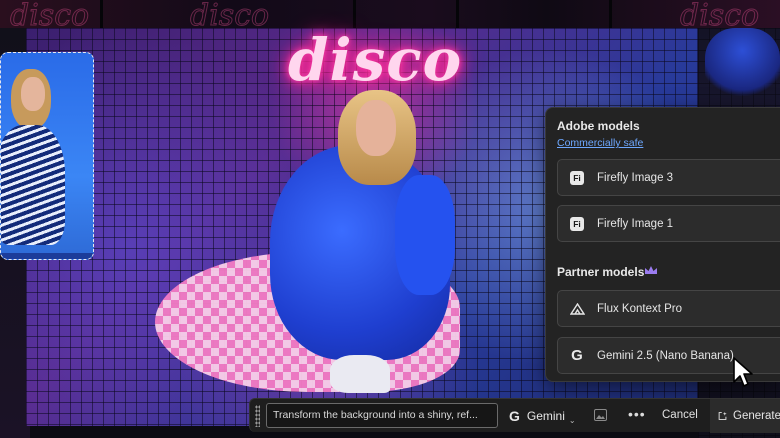  I want to click on generate-button: Generate, so click(745, 416).